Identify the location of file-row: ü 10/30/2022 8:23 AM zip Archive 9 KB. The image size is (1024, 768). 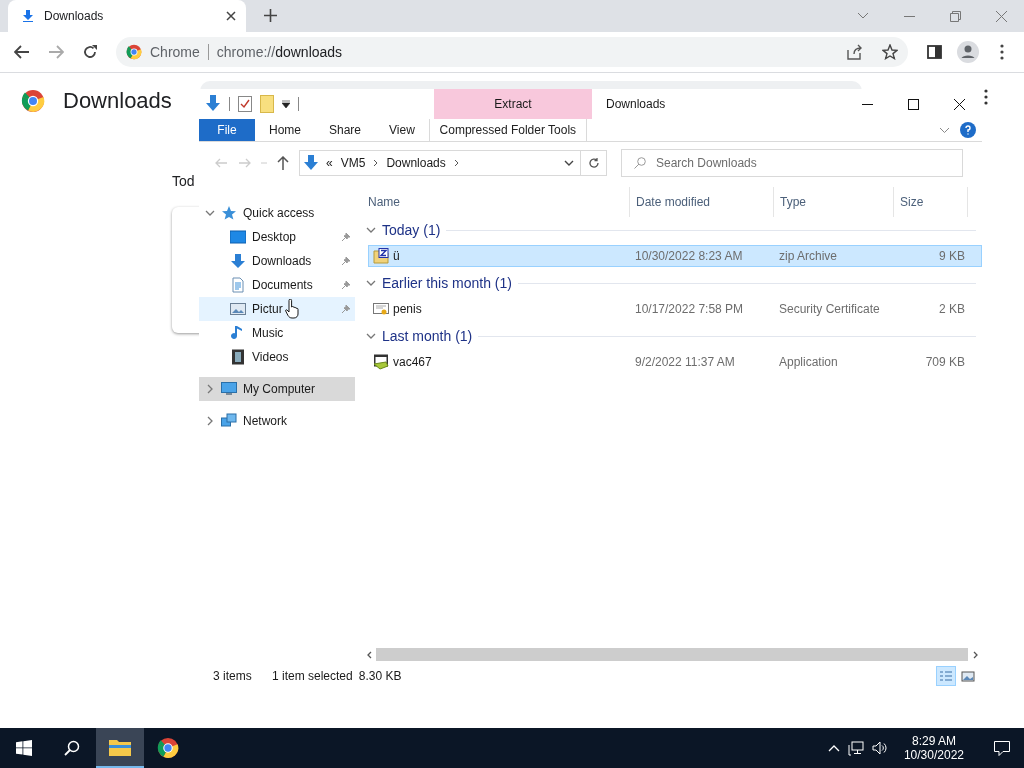
(675, 256).